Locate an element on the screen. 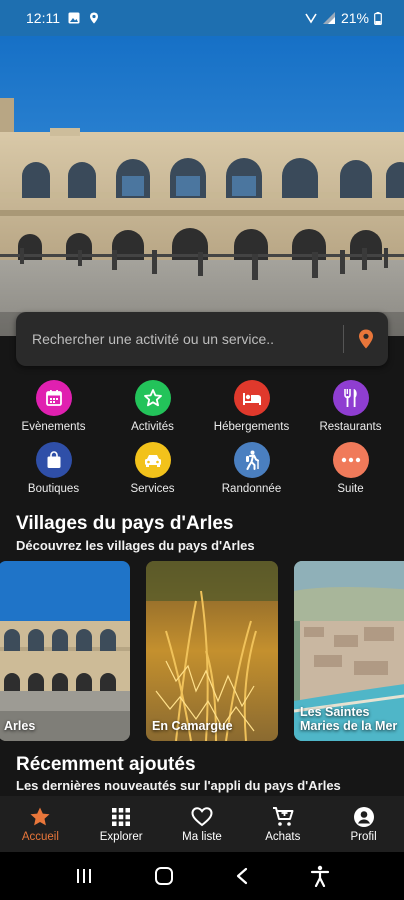  nav-explorer: Explorer is located at coordinates (121, 824).